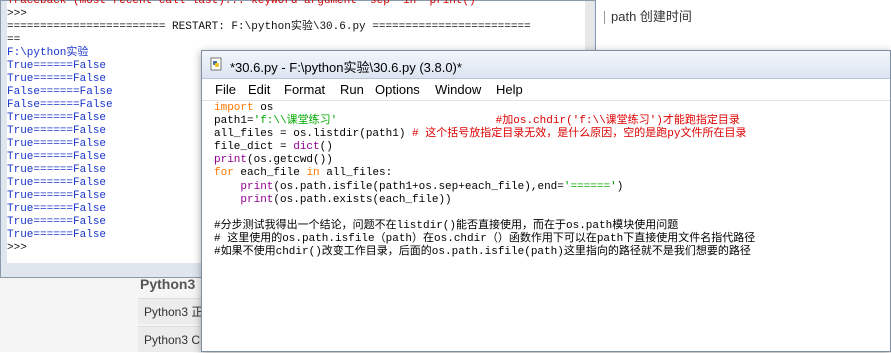 The height and width of the screenshot is (353, 891). I want to click on menu-edit: Edit, so click(259, 89).